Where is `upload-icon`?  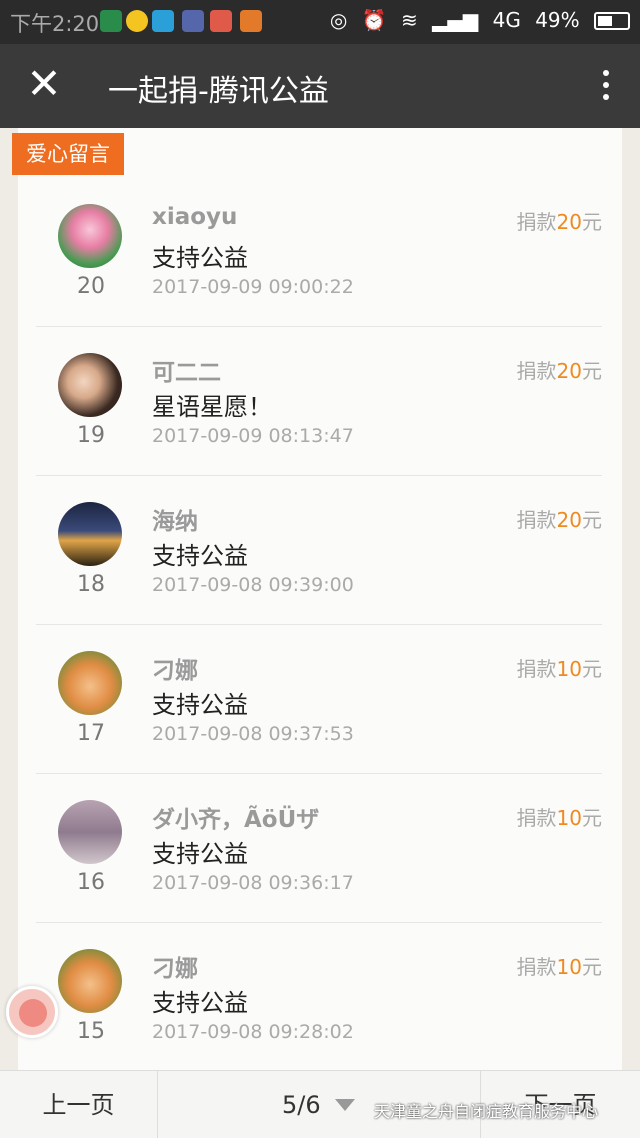
upload-icon is located at coordinates (193, 21).